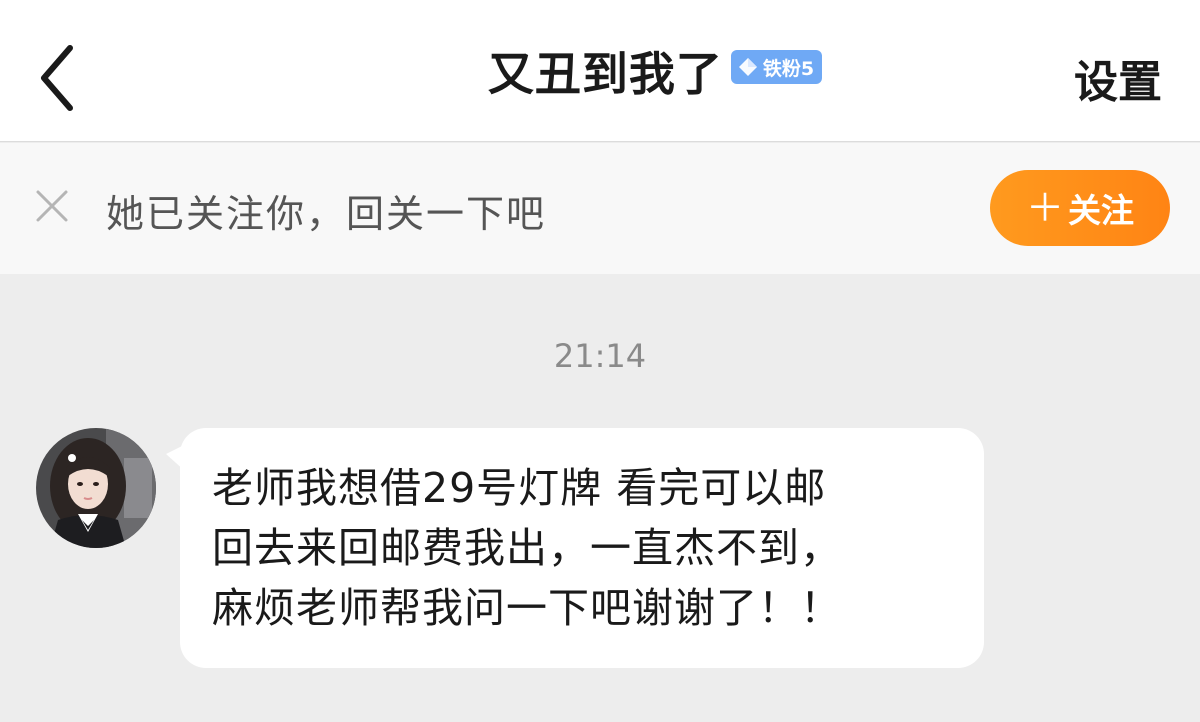 The height and width of the screenshot is (722, 1200). What do you see at coordinates (605, 74) in the screenshot?
I see `page-title: 又丑到我了` at bounding box center [605, 74].